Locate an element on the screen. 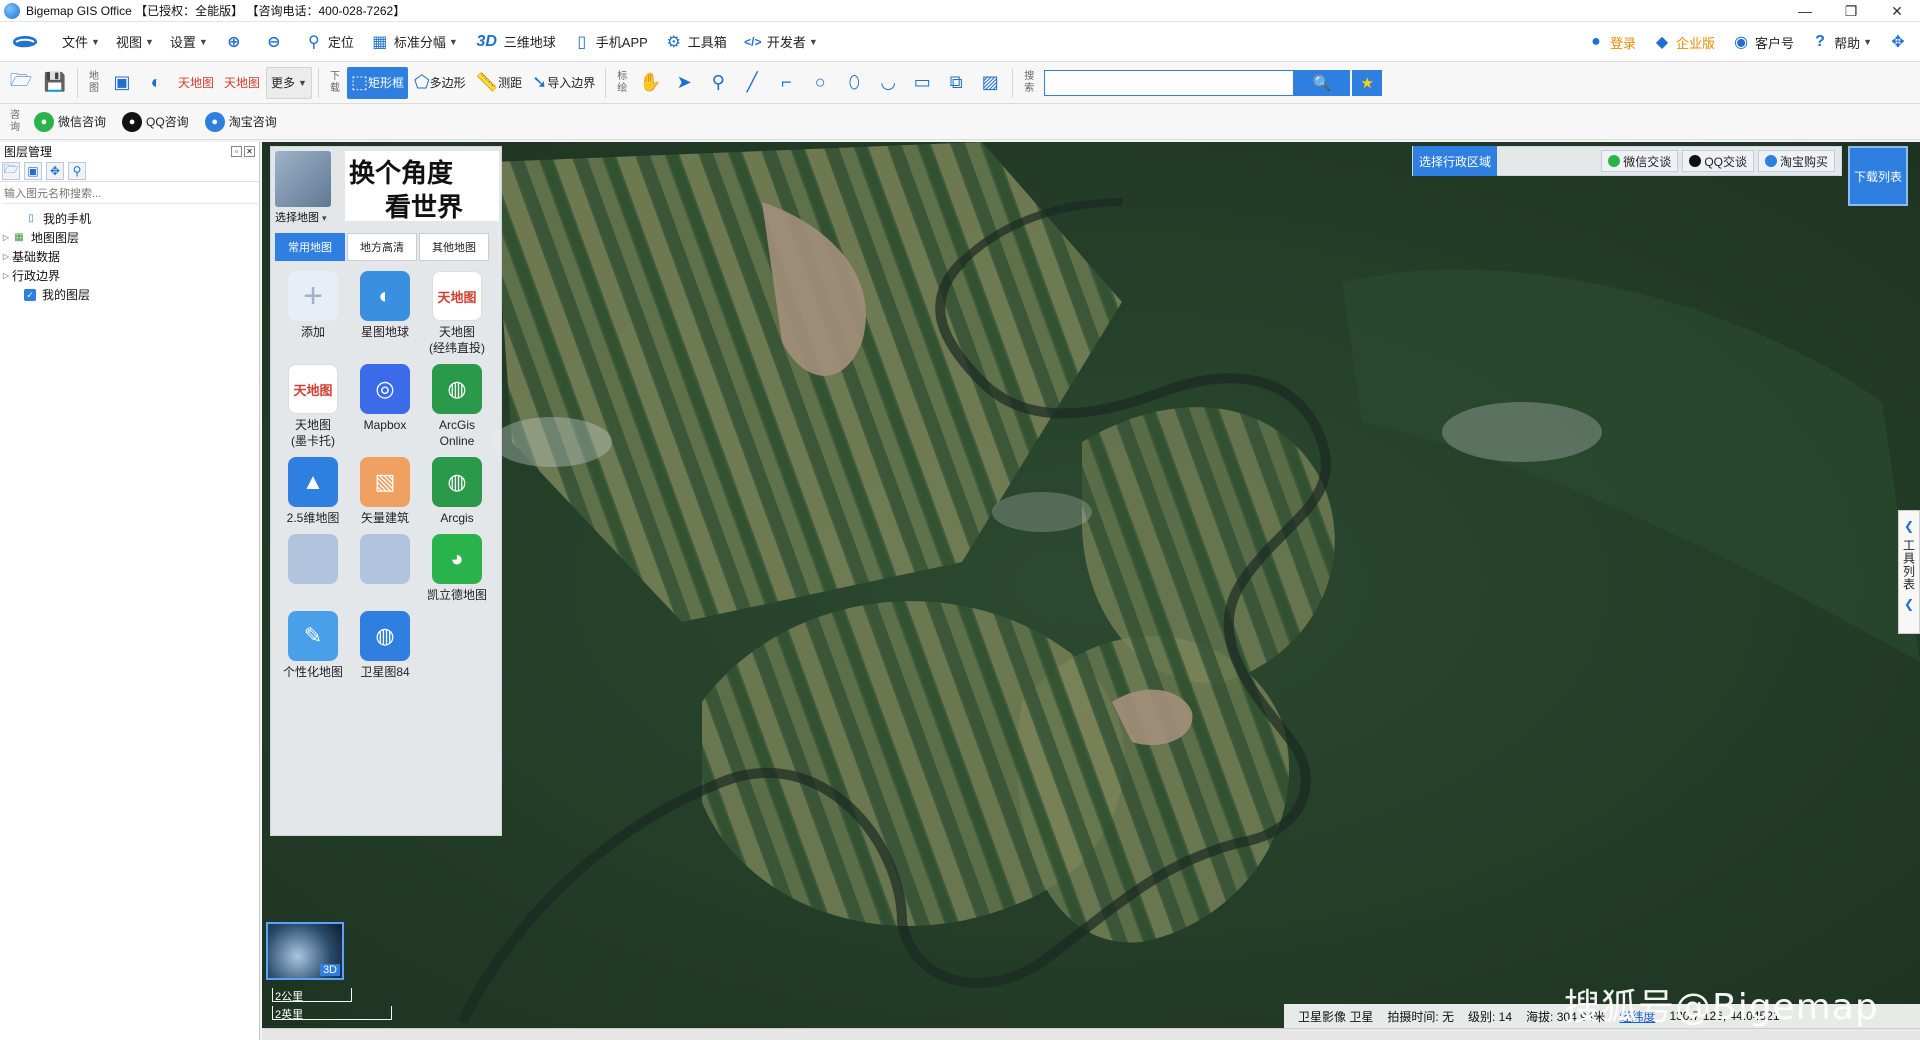 This screenshot has height=1040, width=1920. tree-item-my-layers: ✓ 我的图层 is located at coordinates (129, 294).